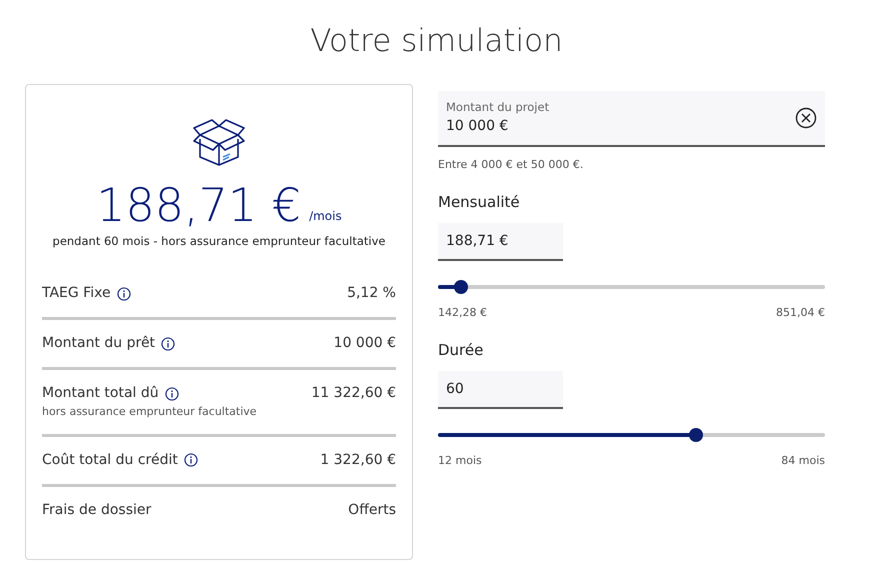  I want to click on row-label: Coût total du crédit, so click(110, 460).